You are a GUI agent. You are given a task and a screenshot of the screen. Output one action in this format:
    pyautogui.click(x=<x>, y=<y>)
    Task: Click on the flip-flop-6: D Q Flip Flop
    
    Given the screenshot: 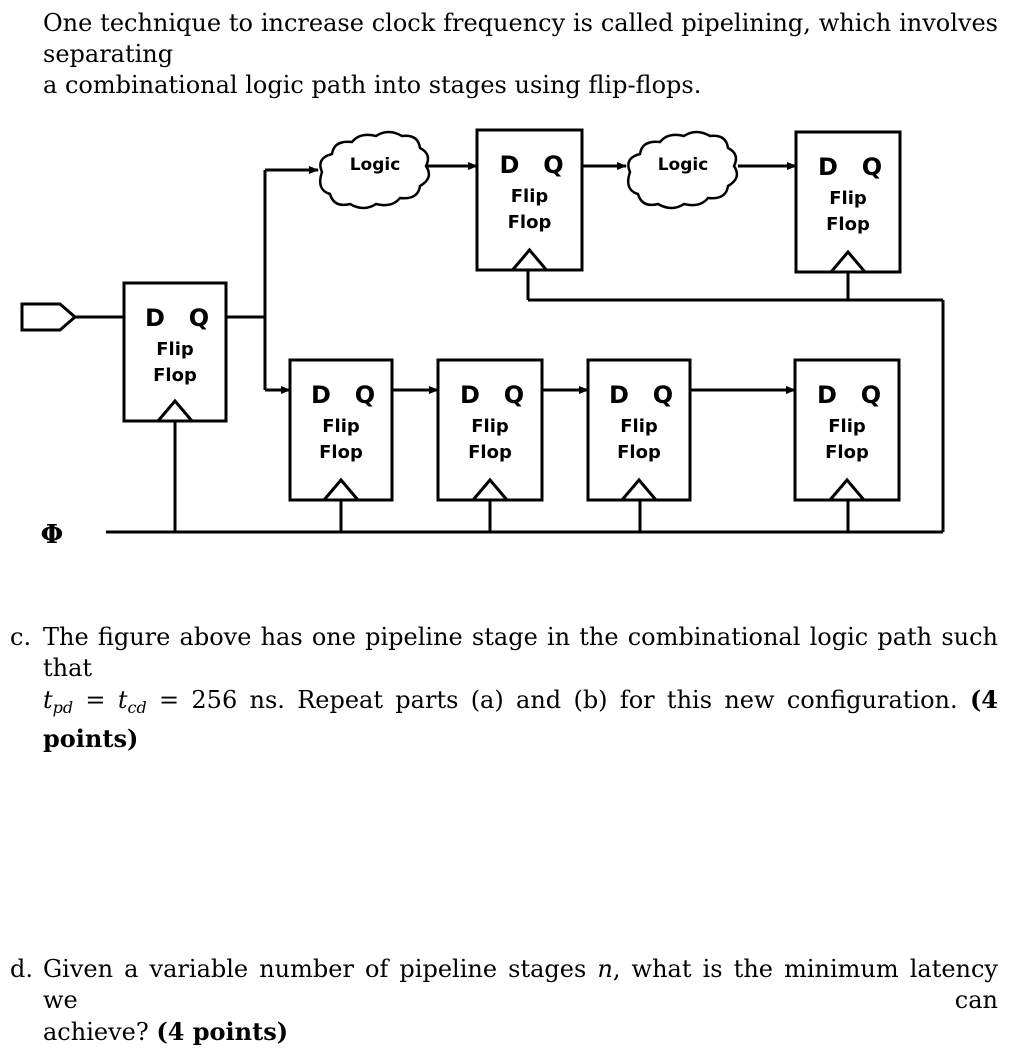 What is the action you would take?
    pyautogui.click(x=639, y=430)
    